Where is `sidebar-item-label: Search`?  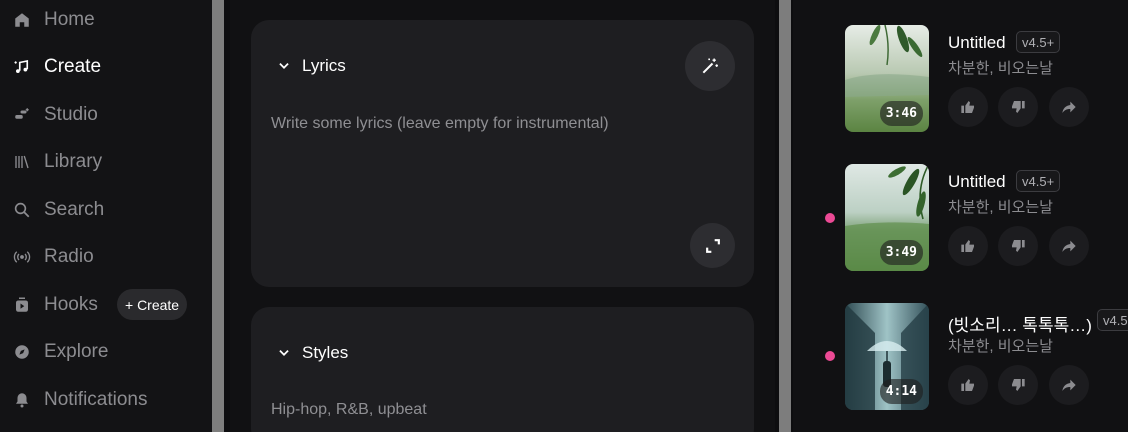 sidebar-item-label: Search is located at coordinates (74, 209).